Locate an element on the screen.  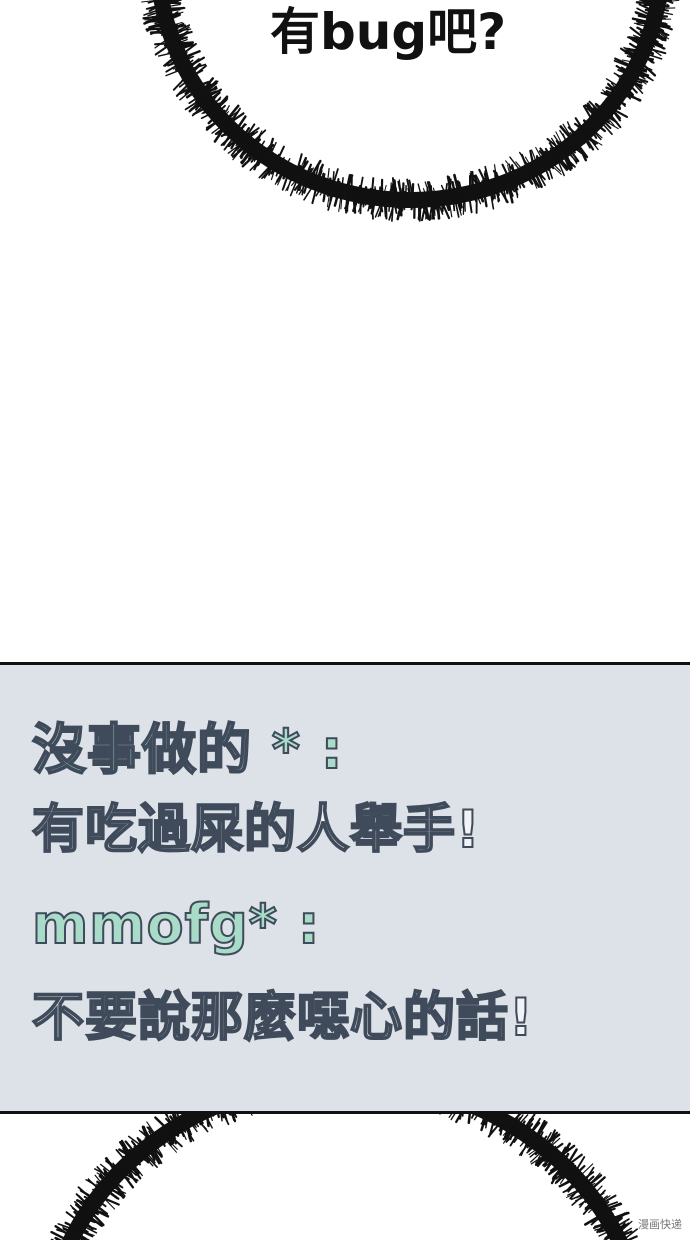
comment-username: 沒事做的 * : is located at coordinates (187, 749).